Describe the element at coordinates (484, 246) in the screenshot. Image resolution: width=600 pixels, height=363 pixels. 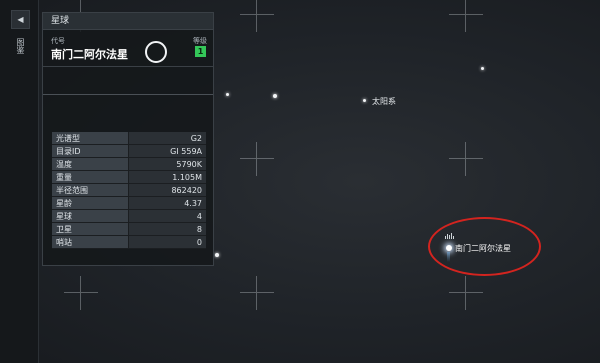
I see `annotation-circle` at that location.